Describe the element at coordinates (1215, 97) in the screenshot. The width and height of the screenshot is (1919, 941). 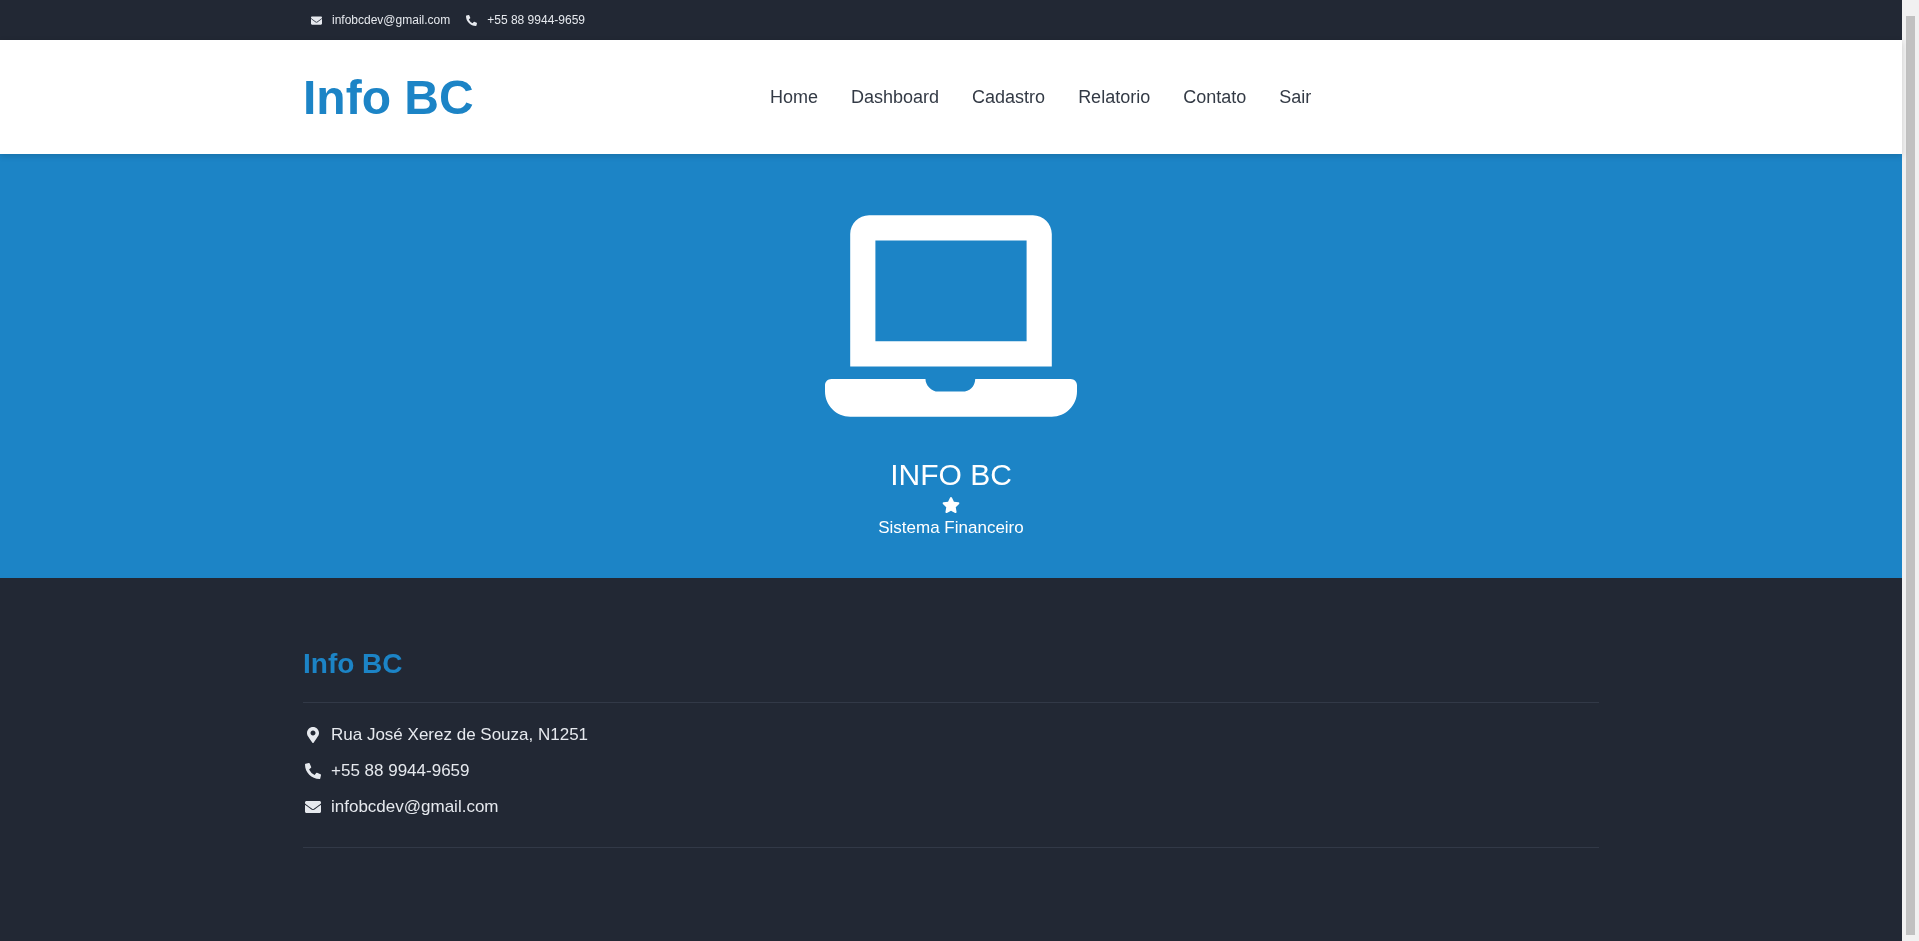
I see `nav-link: Contato` at that location.